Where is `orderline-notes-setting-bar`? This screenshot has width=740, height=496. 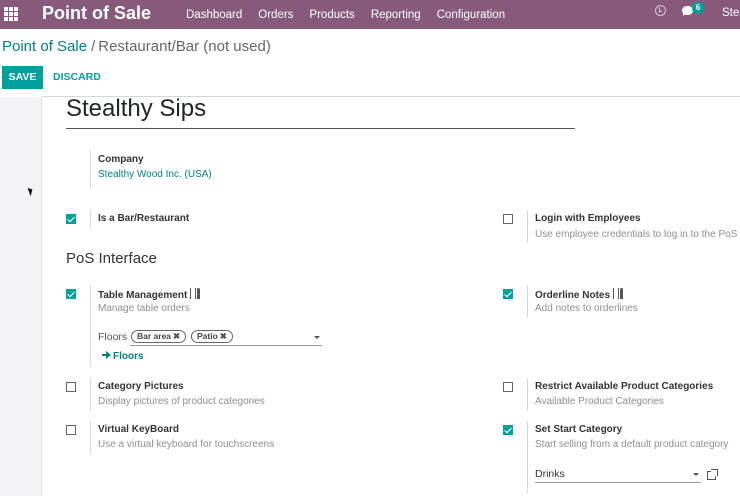 orderline-notes-setting-bar is located at coordinates (527, 301).